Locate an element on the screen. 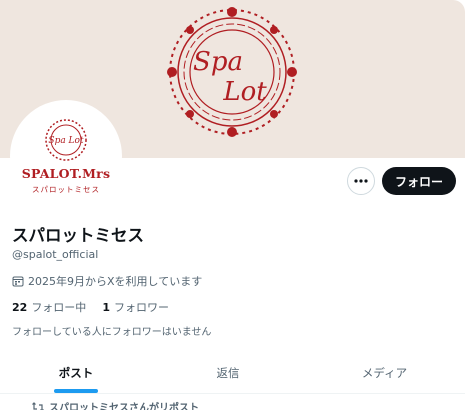 The image size is (465, 410). avatar-brand-name: SPALOT.Mrs is located at coordinates (66, 173).